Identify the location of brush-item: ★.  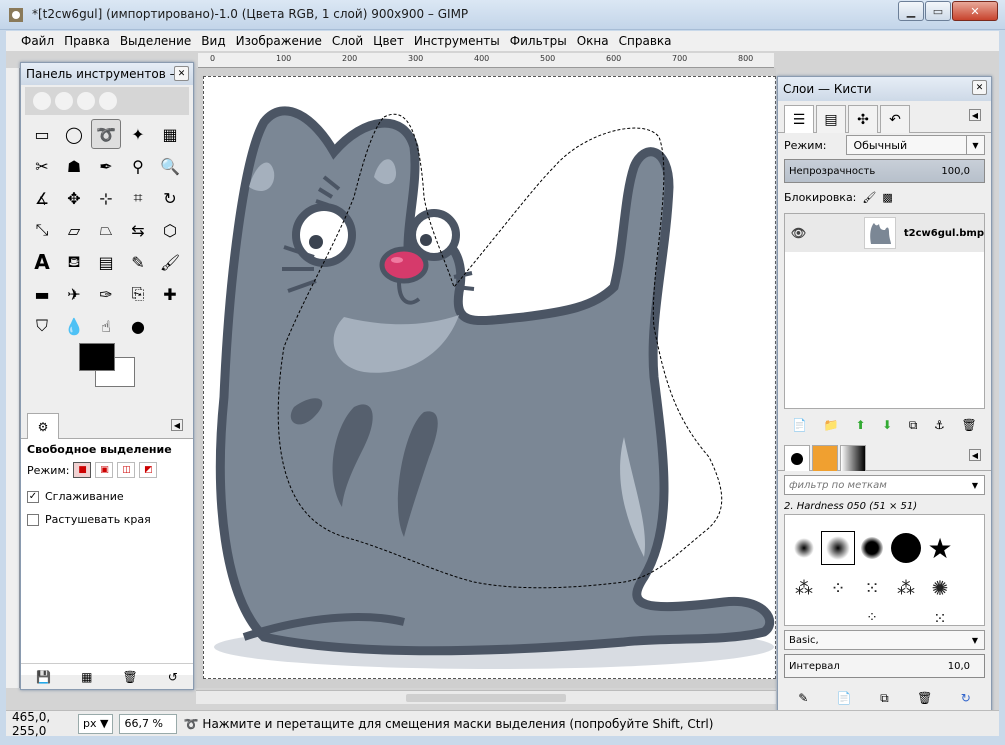
(940, 548).